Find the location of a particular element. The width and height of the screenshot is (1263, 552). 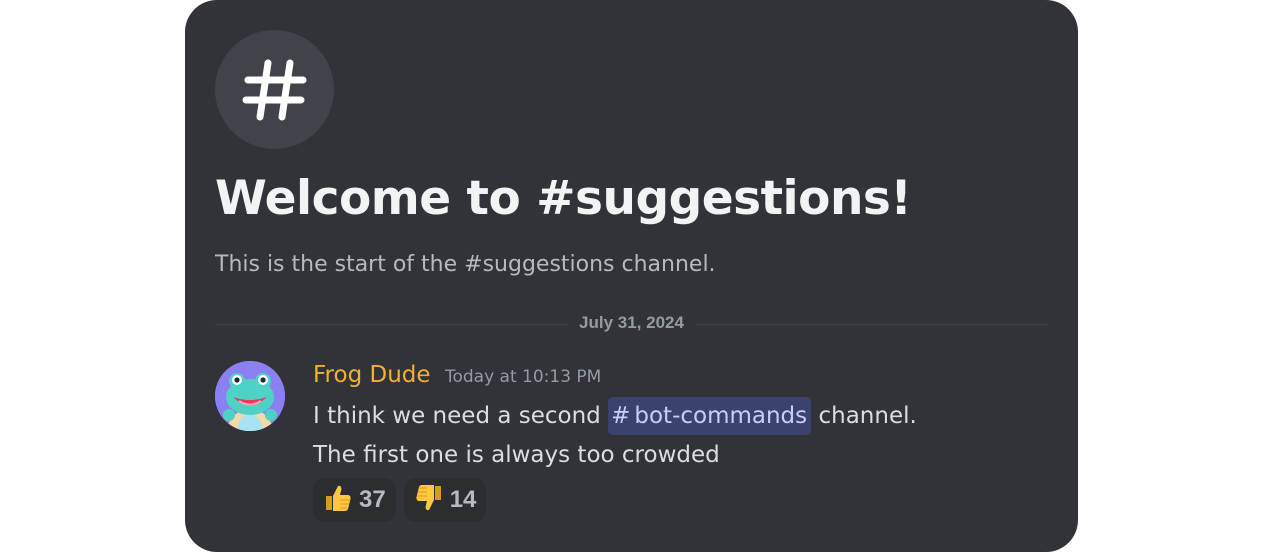

reaction-thumbs-down: 14 is located at coordinates (445, 500).